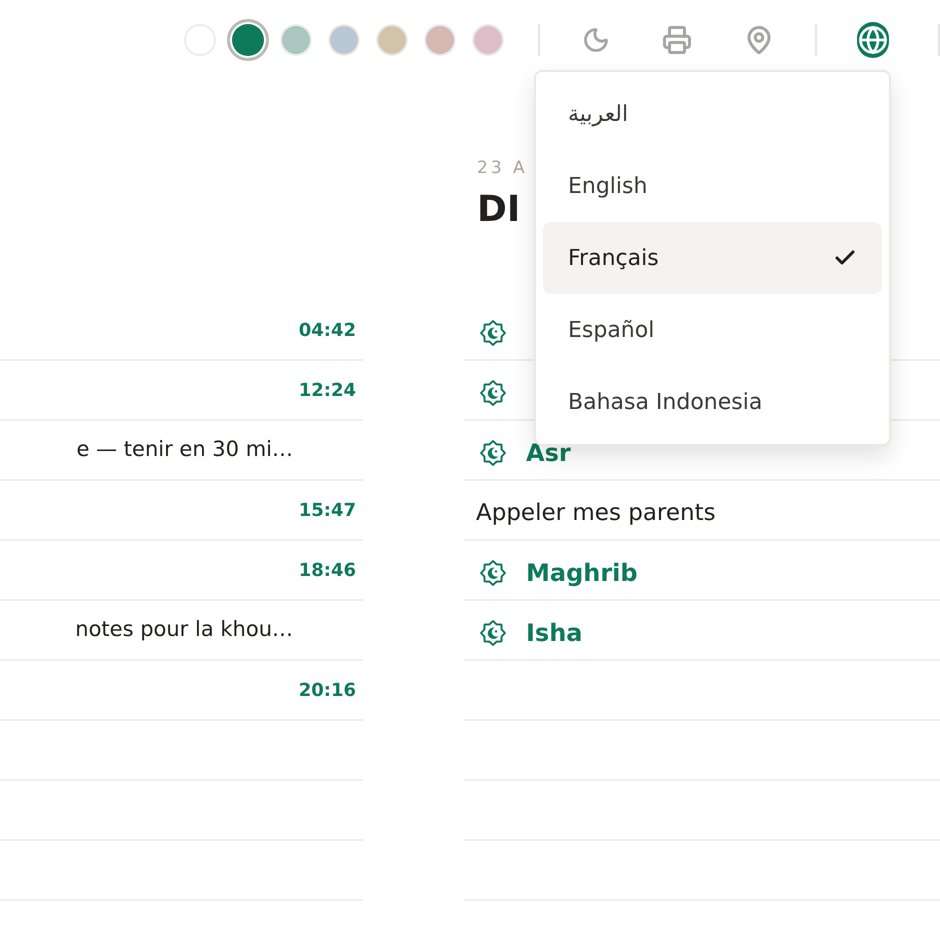 Image resolution: width=940 pixels, height=940 pixels. What do you see at coordinates (596, 40) in the screenshot?
I see `moon-icon` at bounding box center [596, 40].